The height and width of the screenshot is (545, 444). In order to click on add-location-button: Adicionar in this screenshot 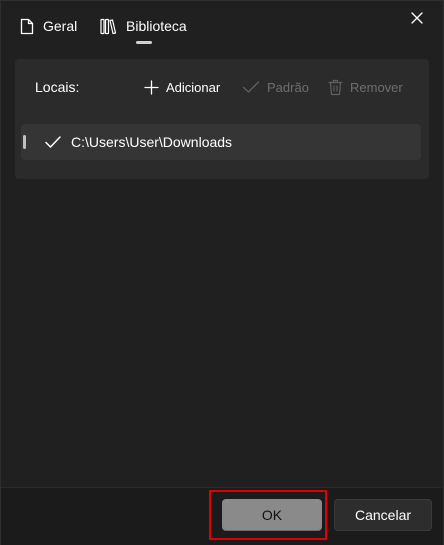, I will do `click(182, 87)`.